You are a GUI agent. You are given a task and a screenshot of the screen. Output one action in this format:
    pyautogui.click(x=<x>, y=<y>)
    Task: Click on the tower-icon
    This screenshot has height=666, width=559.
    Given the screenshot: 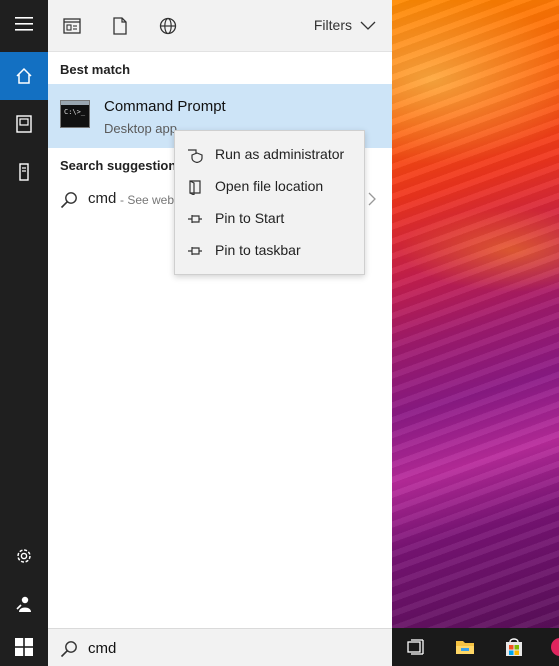 What is the action you would take?
    pyautogui.click(x=24, y=172)
    